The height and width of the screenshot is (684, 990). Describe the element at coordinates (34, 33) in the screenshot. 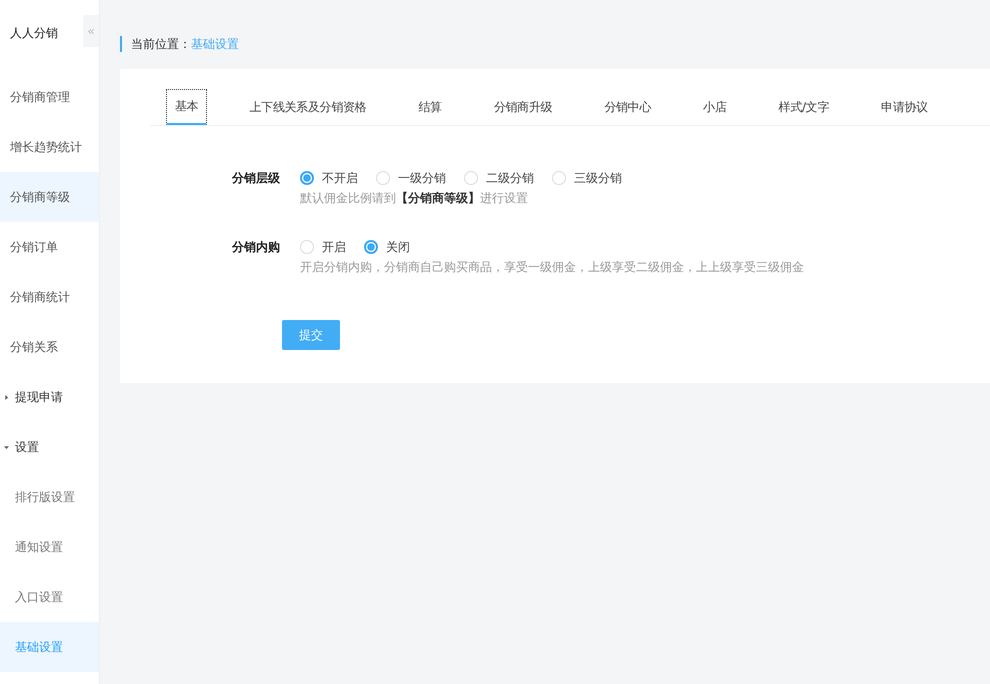

I see `app-title: 人人分销` at that location.